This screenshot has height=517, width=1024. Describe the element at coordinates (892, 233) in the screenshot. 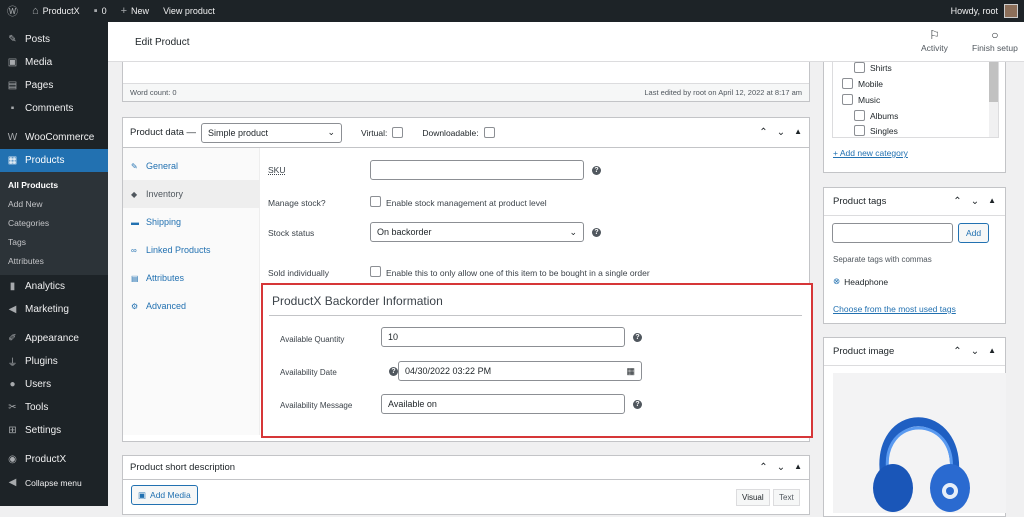

I see `tag-input` at that location.